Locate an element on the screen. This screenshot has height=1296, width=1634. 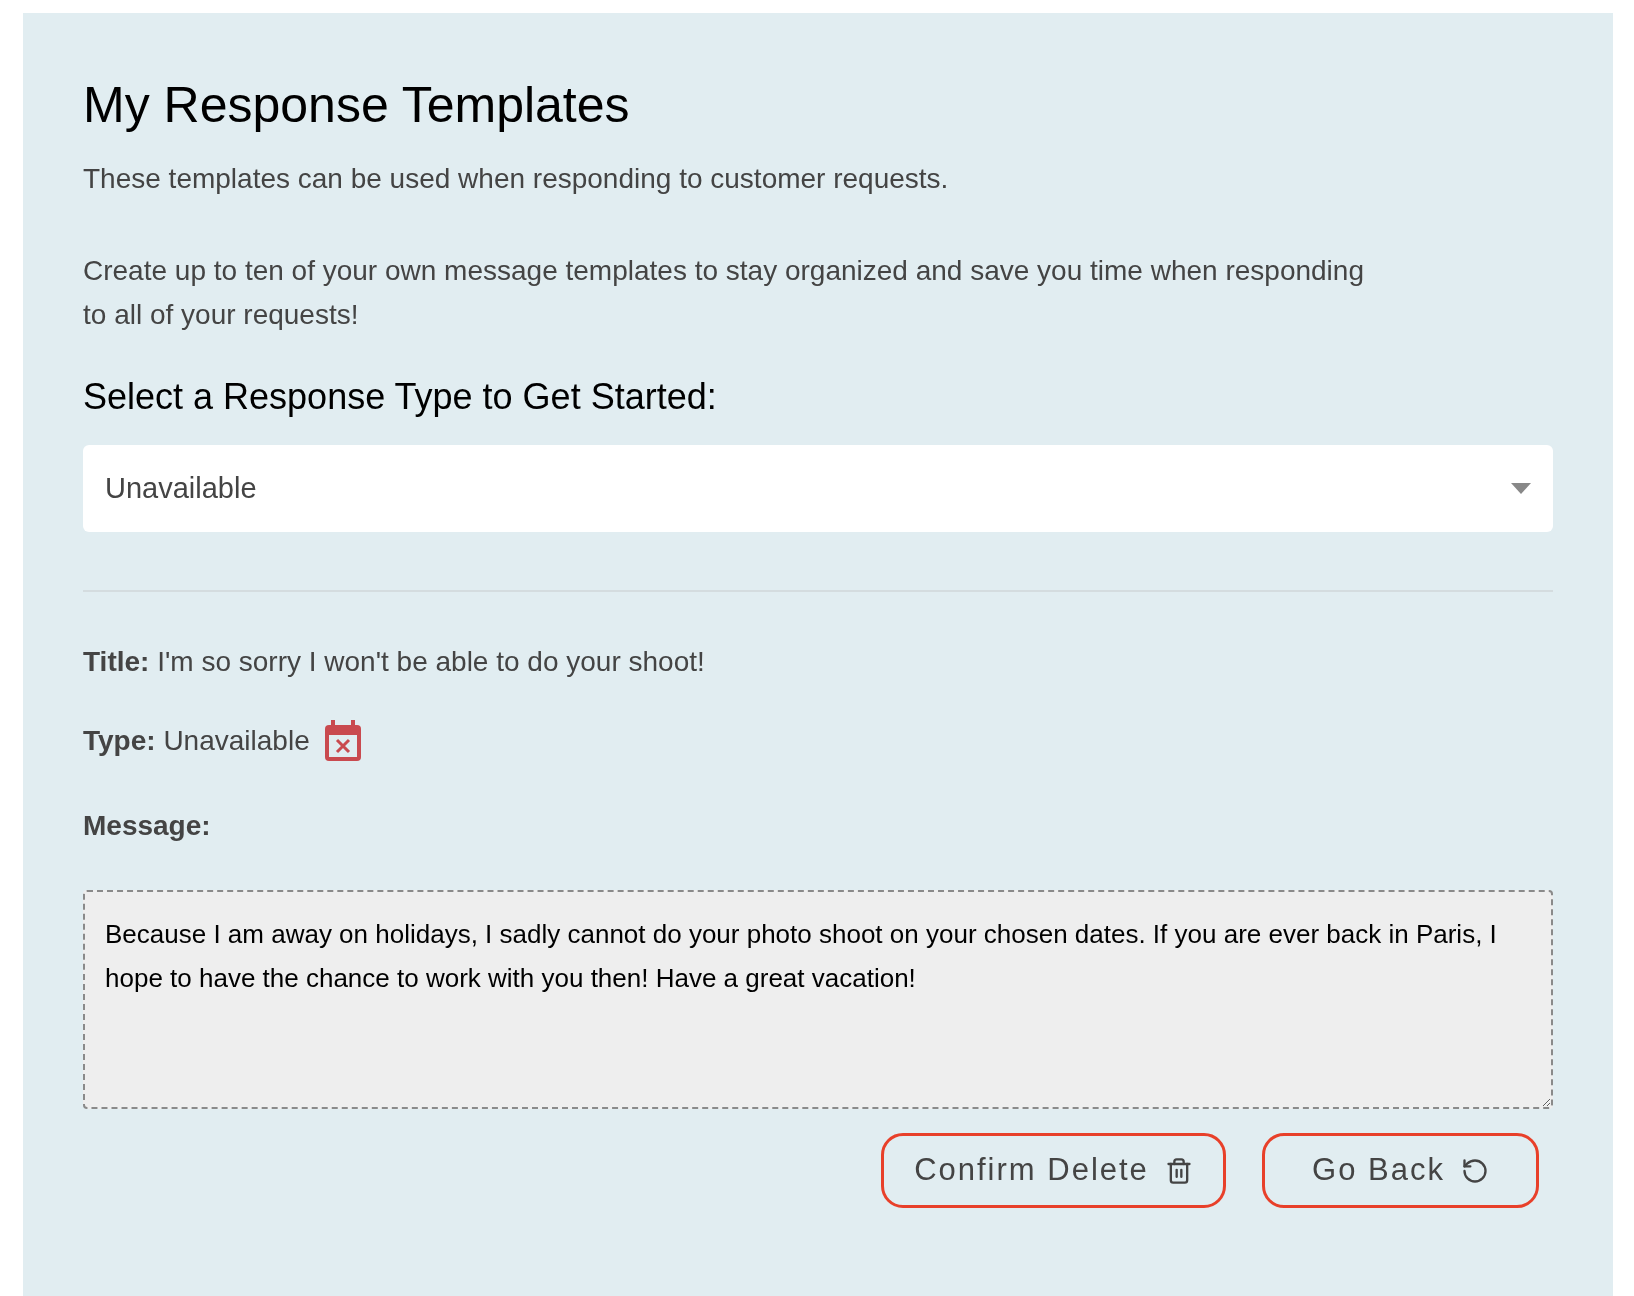
dropdown-arrow-icon is located at coordinates (1521, 488).